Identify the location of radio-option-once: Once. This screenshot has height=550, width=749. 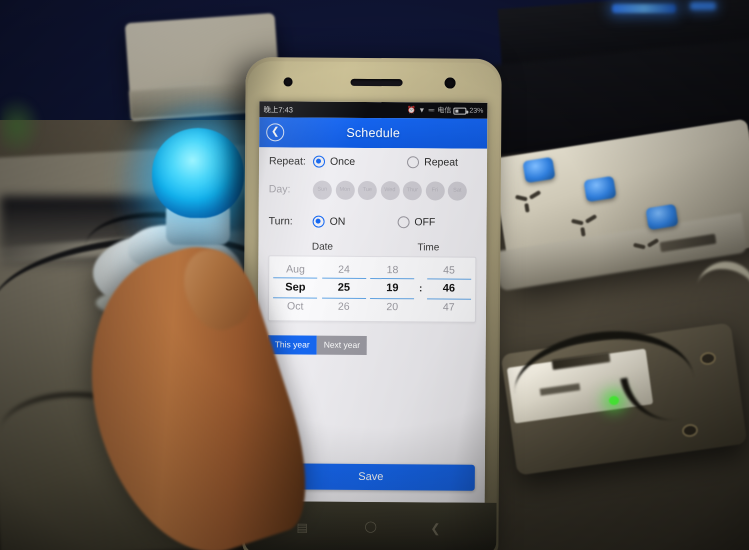
(334, 161).